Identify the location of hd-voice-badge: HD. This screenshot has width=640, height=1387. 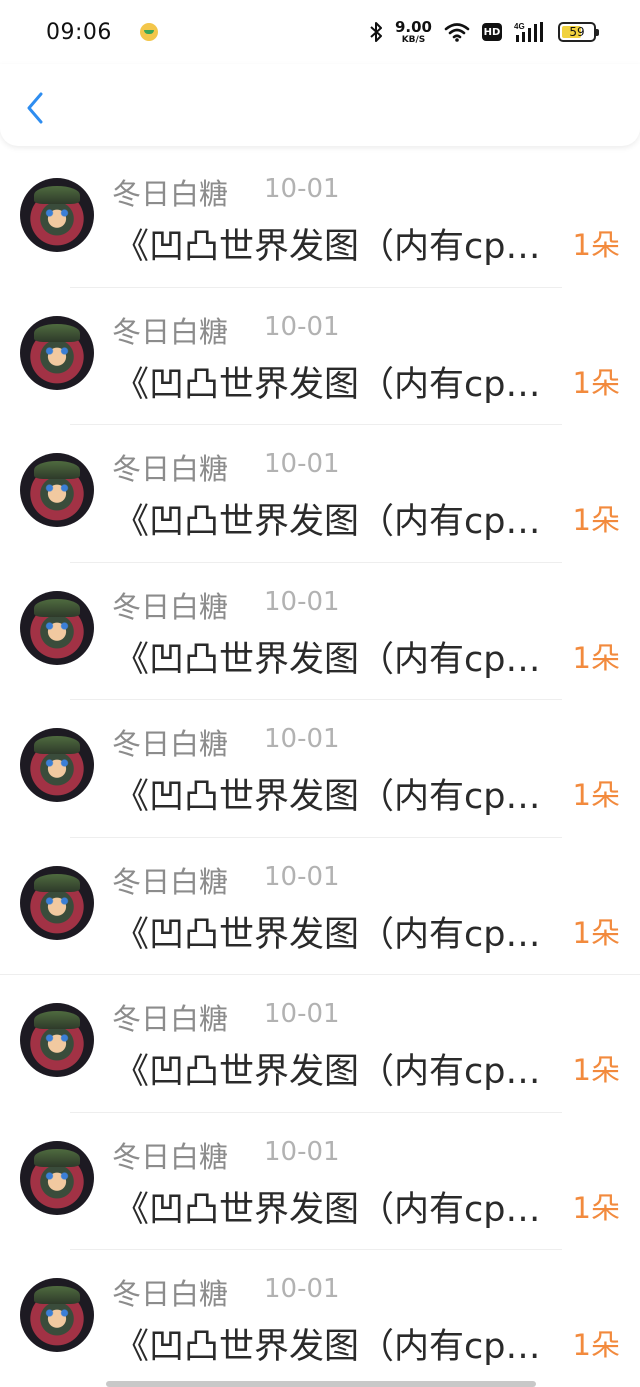
(492, 32).